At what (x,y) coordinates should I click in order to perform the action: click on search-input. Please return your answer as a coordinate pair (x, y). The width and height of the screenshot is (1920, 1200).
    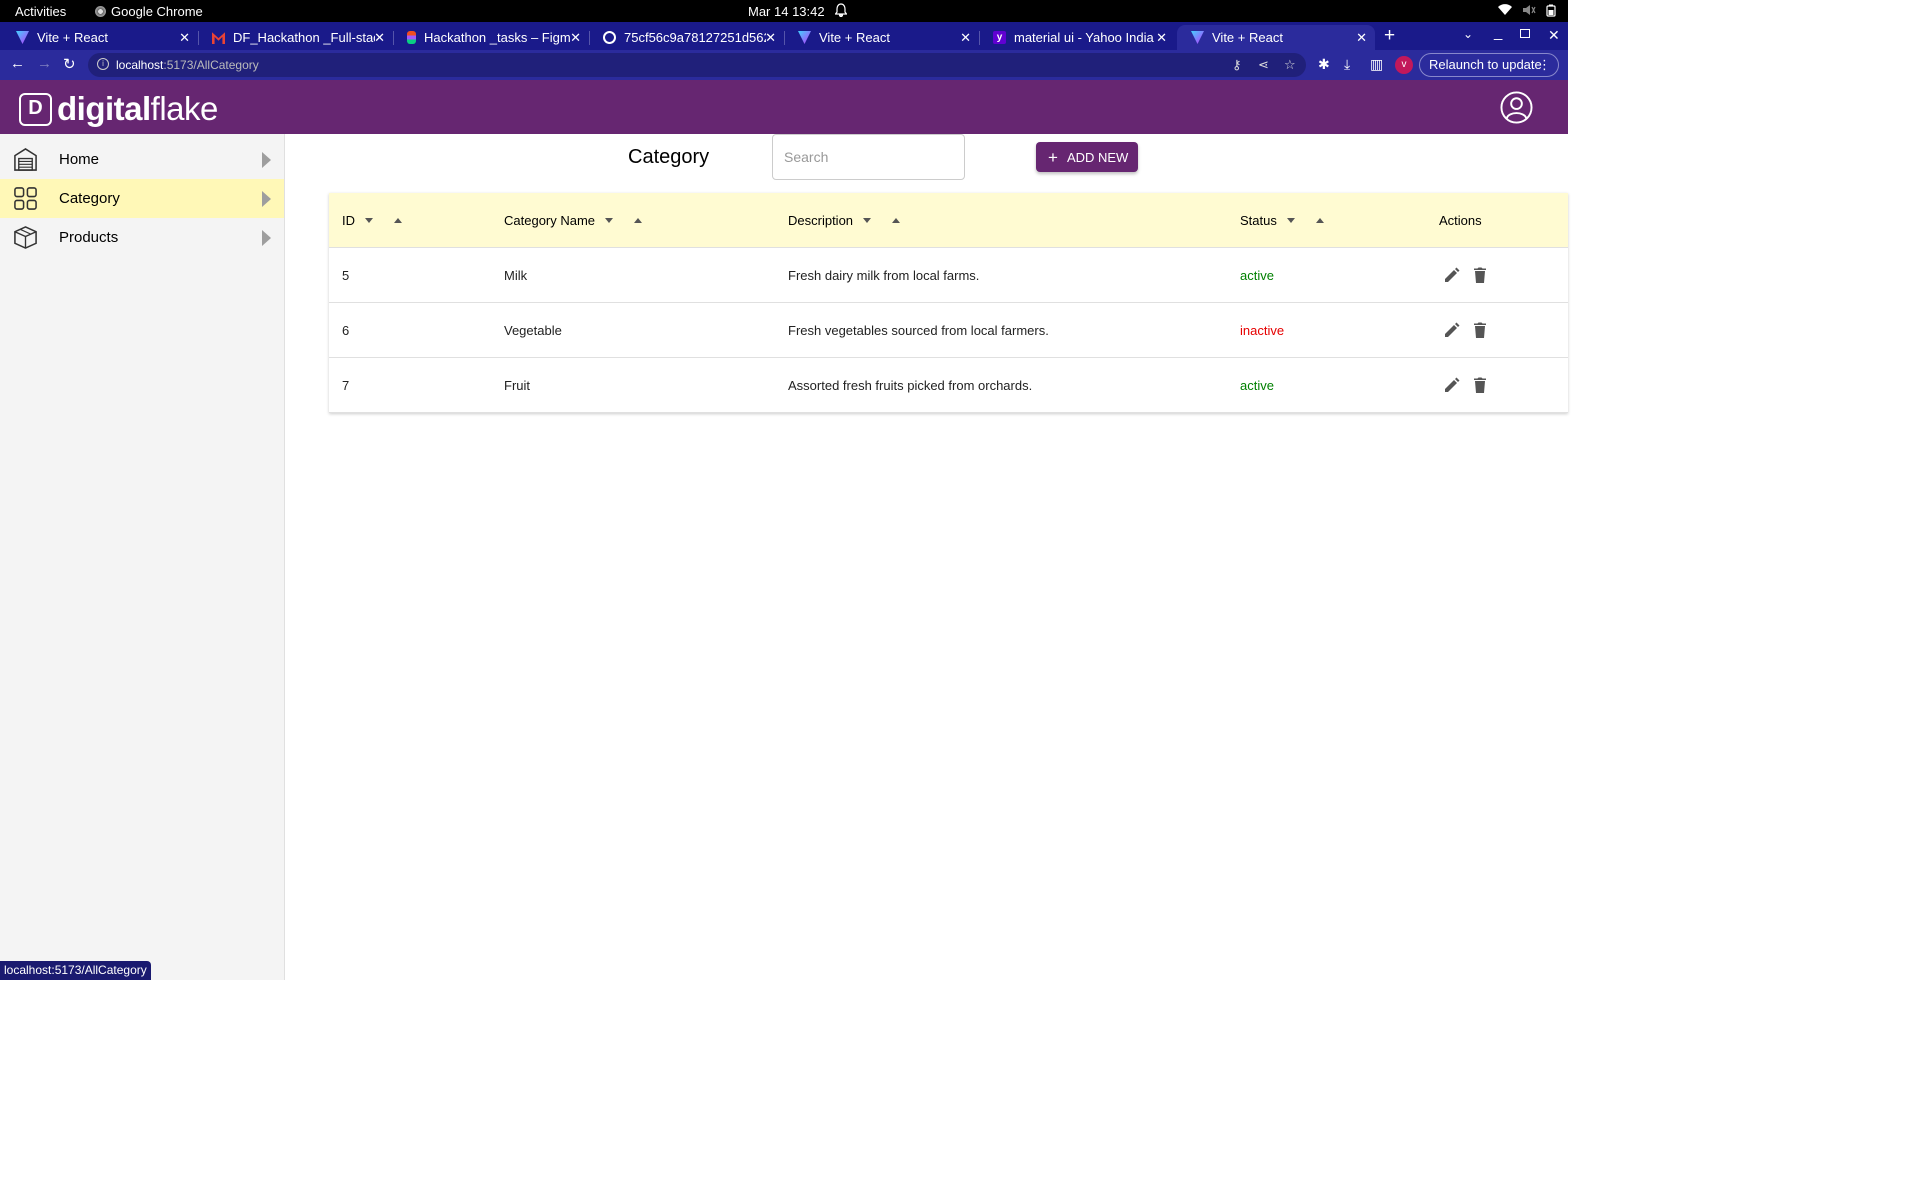
    Looking at the image, I should click on (868, 157).